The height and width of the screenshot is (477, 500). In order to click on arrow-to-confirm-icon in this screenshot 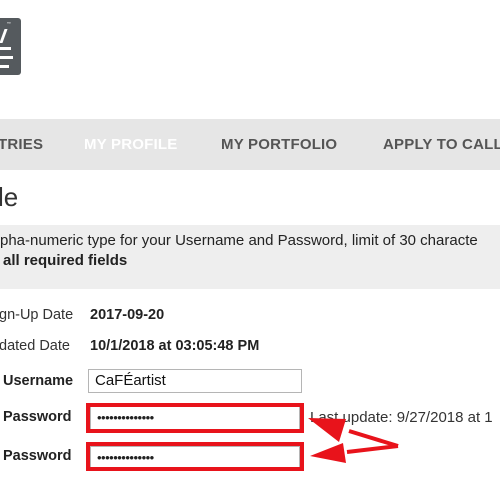, I will do `click(372, 449)`.